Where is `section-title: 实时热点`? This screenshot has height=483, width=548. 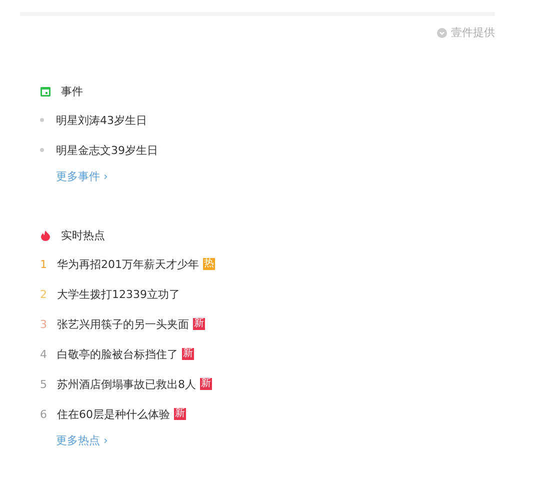
section-title: 实时热点 is located at coordinates (83, 235).